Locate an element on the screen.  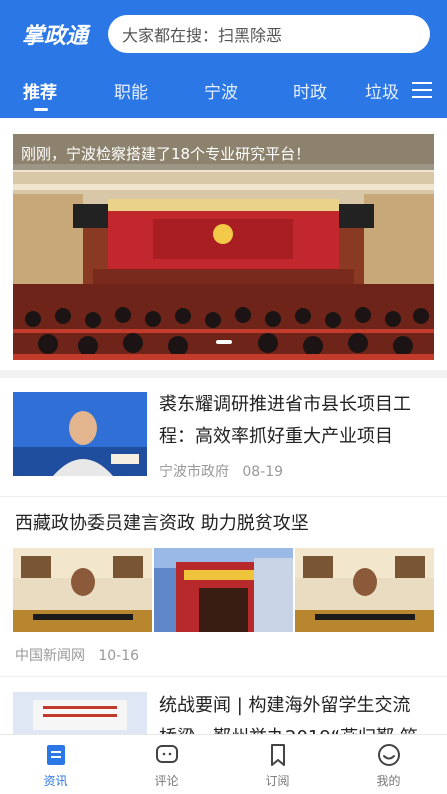
nav-label: 资讯 is located at coordinates (55, 781).